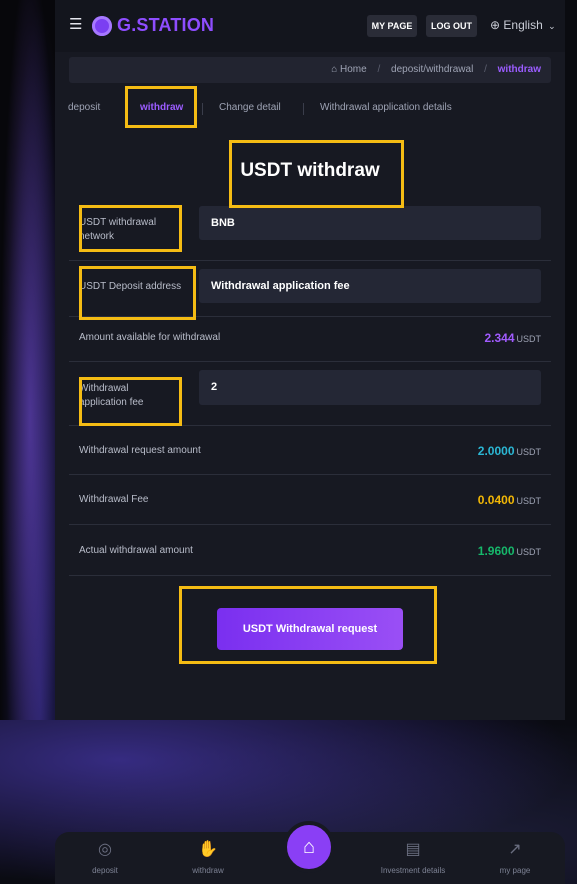  I want to click on available-value: 2.344, so click(499, 338).